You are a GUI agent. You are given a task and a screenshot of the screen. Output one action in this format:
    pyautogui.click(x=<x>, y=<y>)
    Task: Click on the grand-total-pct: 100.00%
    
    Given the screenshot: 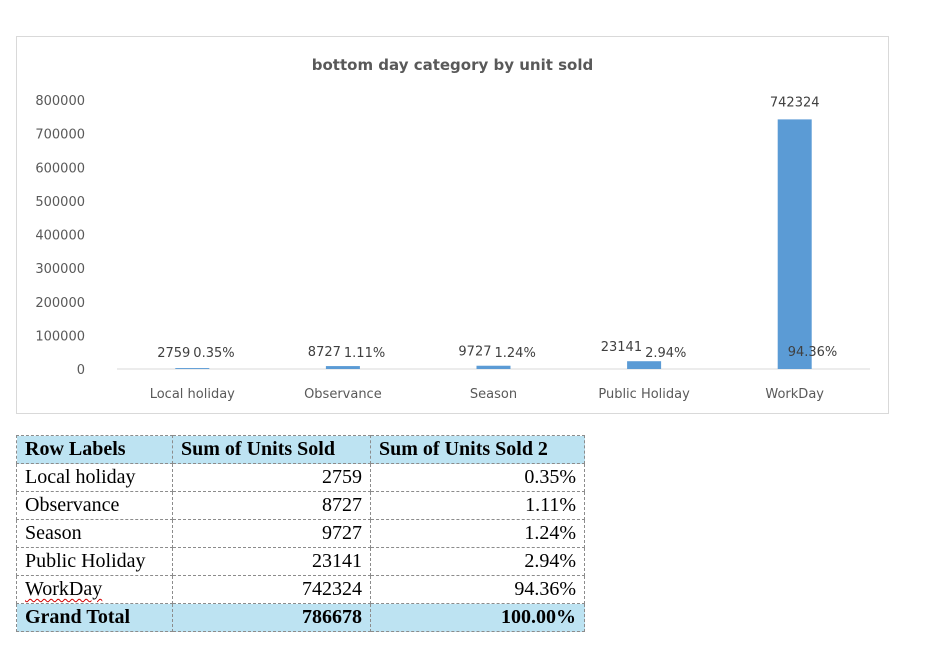 What is the action you would take?
    pyautogui.click(x=477, y=617)
    